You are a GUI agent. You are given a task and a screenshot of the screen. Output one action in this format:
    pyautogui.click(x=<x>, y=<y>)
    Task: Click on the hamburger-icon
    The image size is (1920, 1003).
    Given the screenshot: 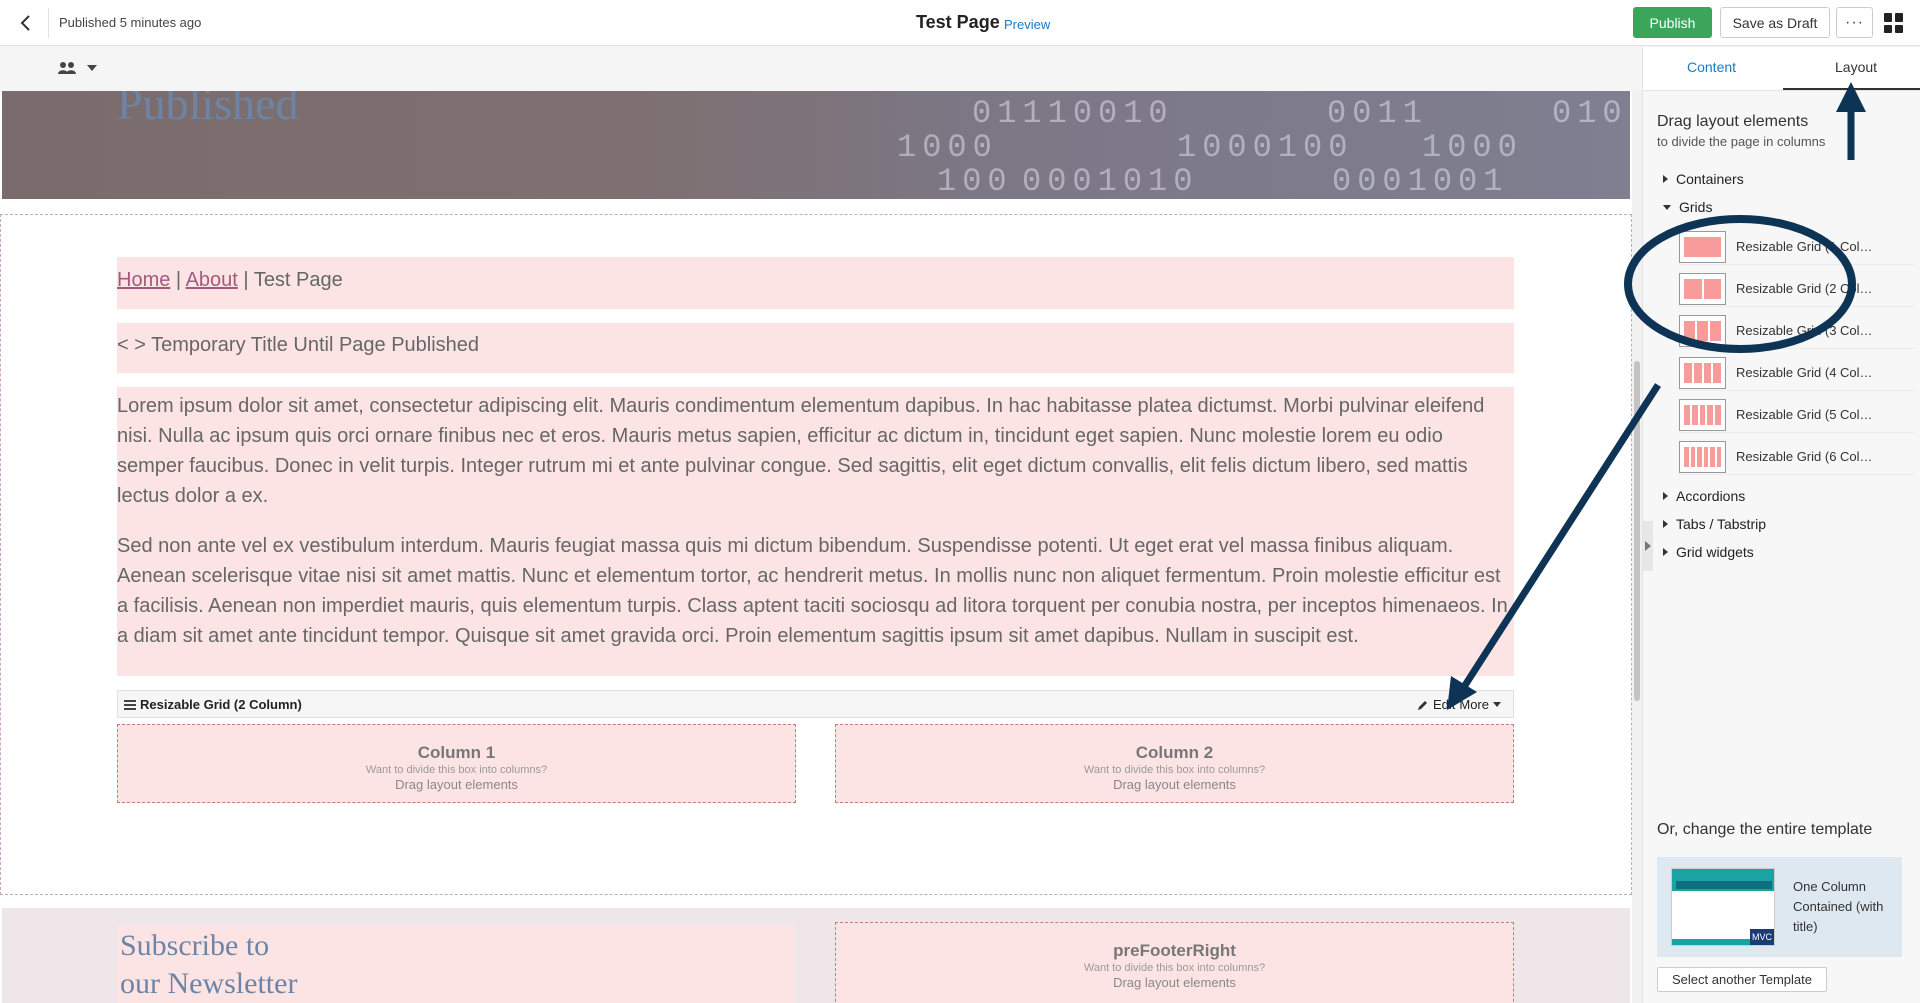 What is the action you would take?
    pyautogui.click(x=130, y=705)
    